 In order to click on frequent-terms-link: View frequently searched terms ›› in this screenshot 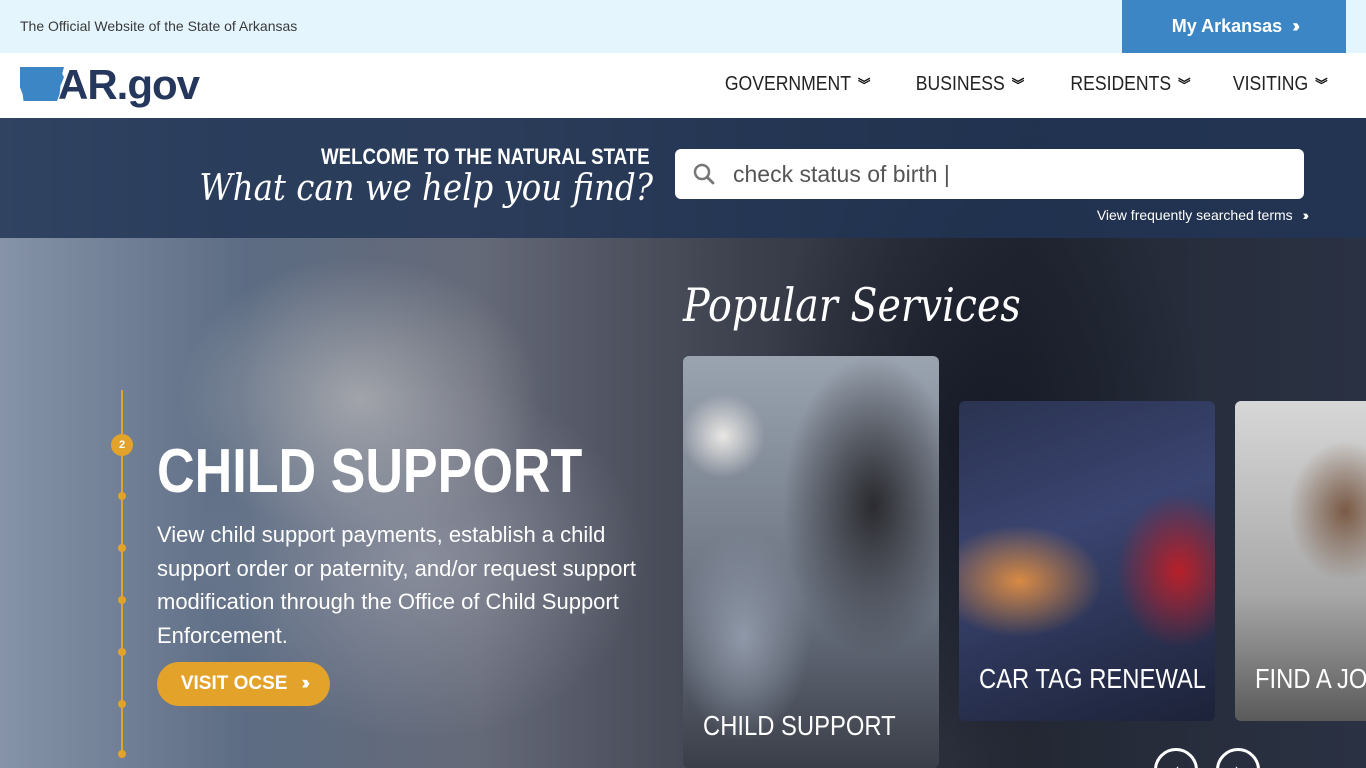, I will do `click(1203, 215)`.